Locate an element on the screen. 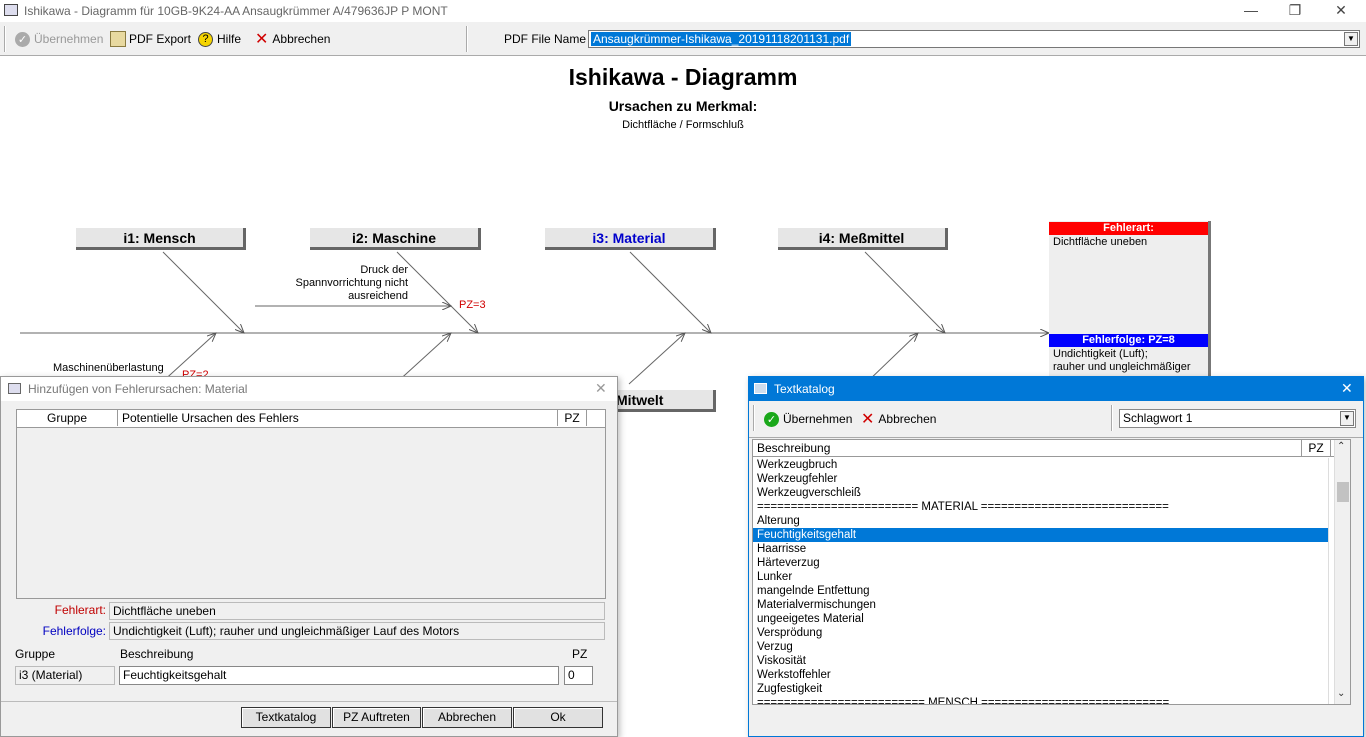 The width and height of the screenshot is (1366, 737). textkatalog-row: Werkzeugbruch is located at coordinates (1041, 465).